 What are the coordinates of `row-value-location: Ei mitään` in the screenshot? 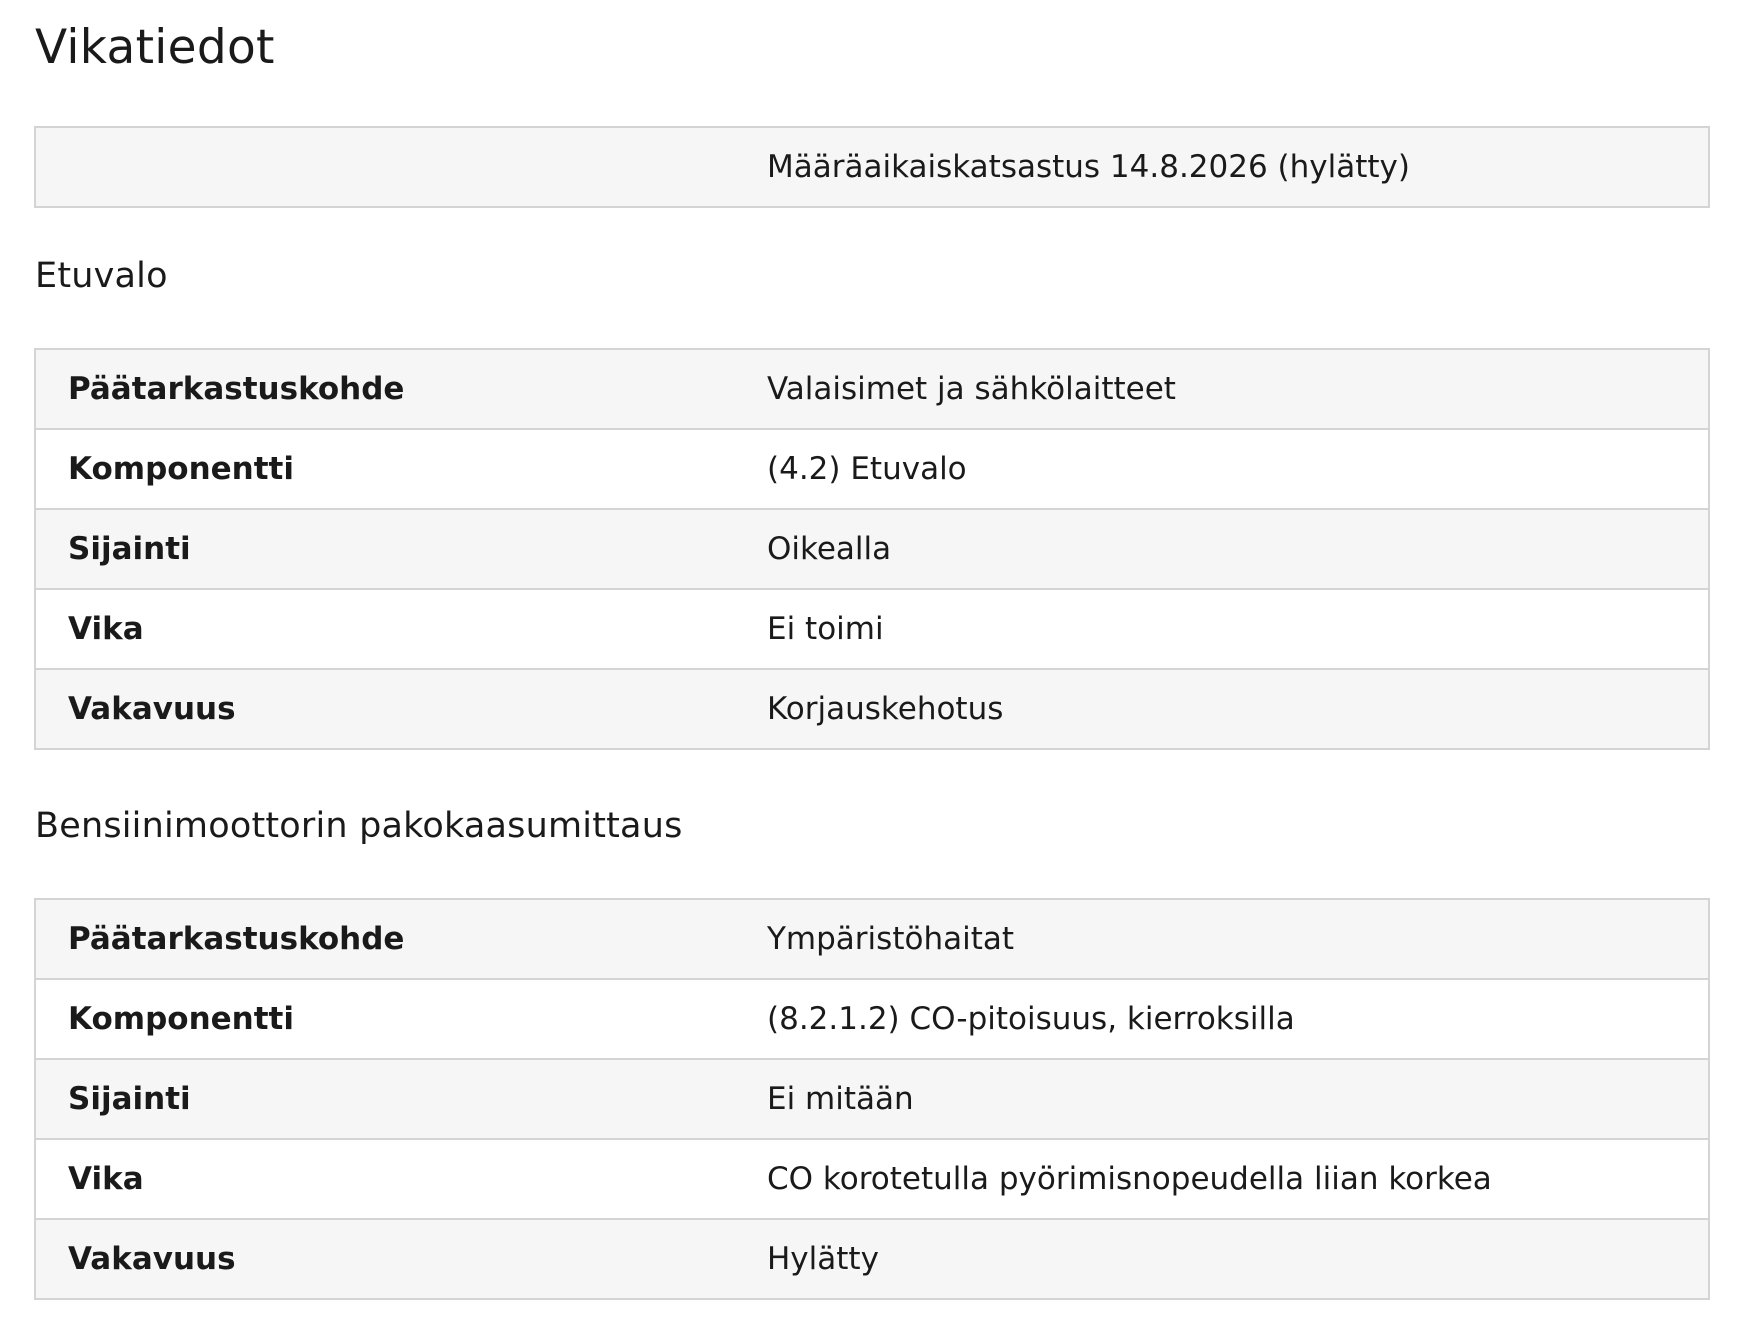 It's located at (1222, 1098).